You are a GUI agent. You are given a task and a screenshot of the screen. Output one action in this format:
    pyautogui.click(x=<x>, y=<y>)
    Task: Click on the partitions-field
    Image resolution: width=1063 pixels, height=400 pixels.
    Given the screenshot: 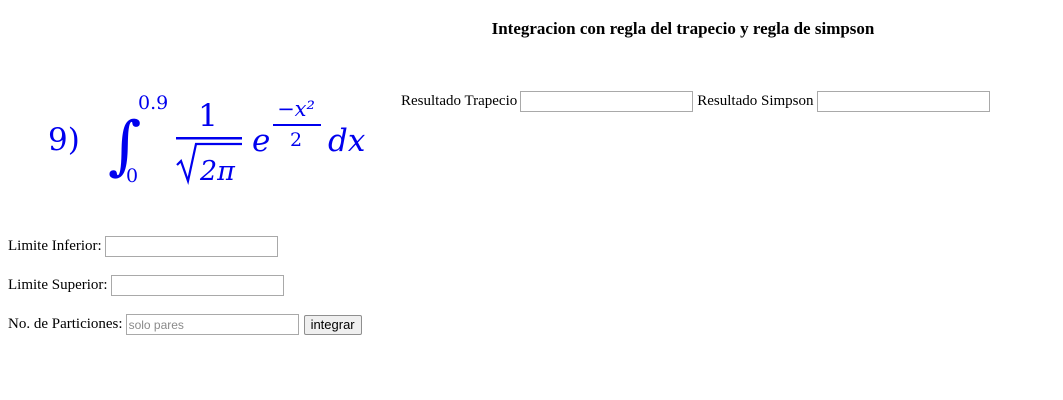 What is the action you would take?
    pyautogui.click(x=212, y=324)
    